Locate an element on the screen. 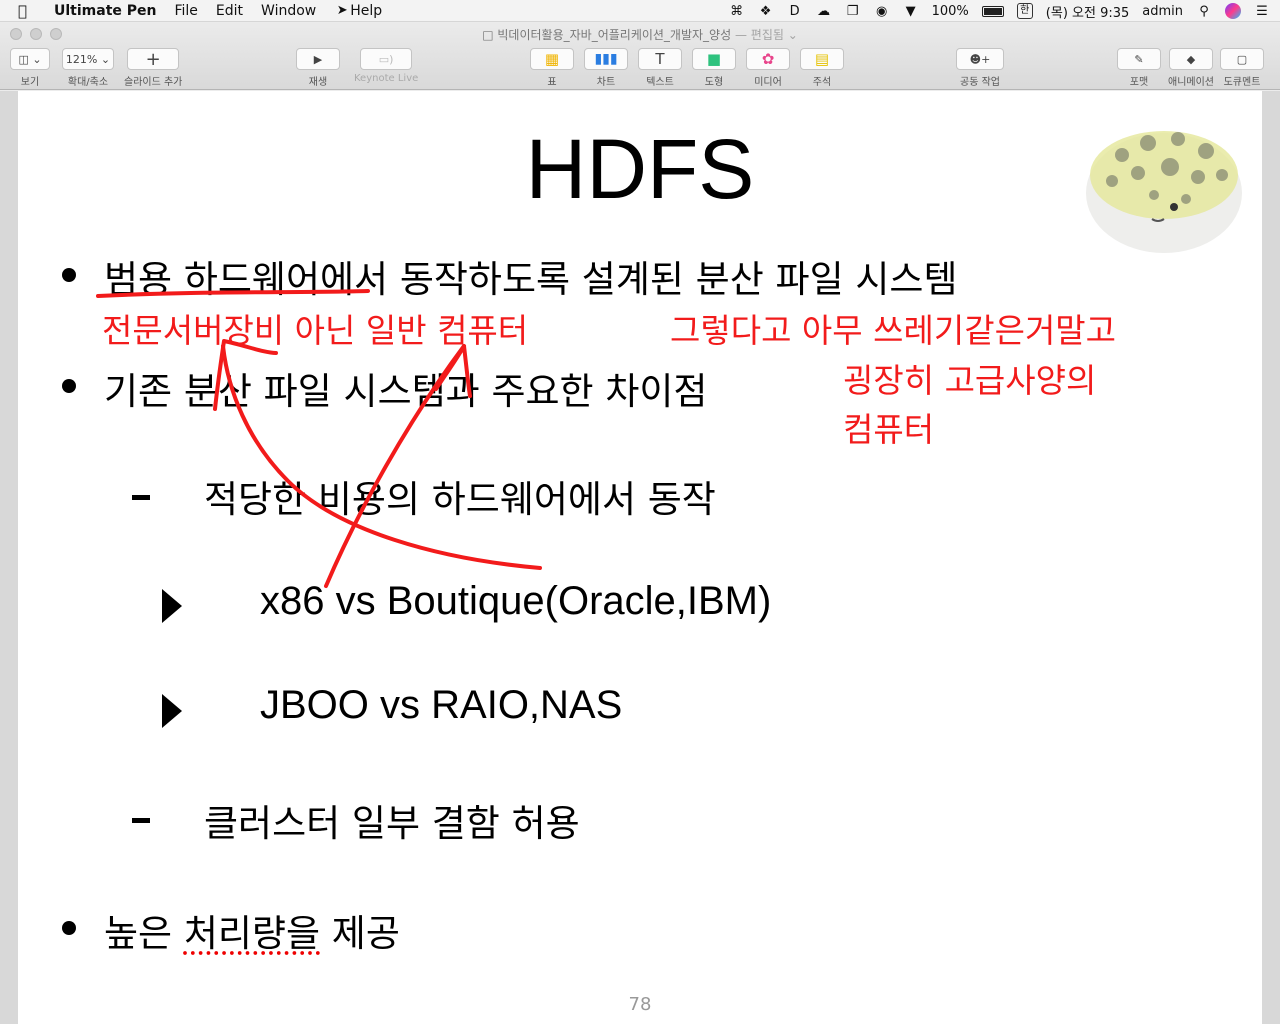  spellcheck-word: 처리량을 is located at coordinates (252, 933).